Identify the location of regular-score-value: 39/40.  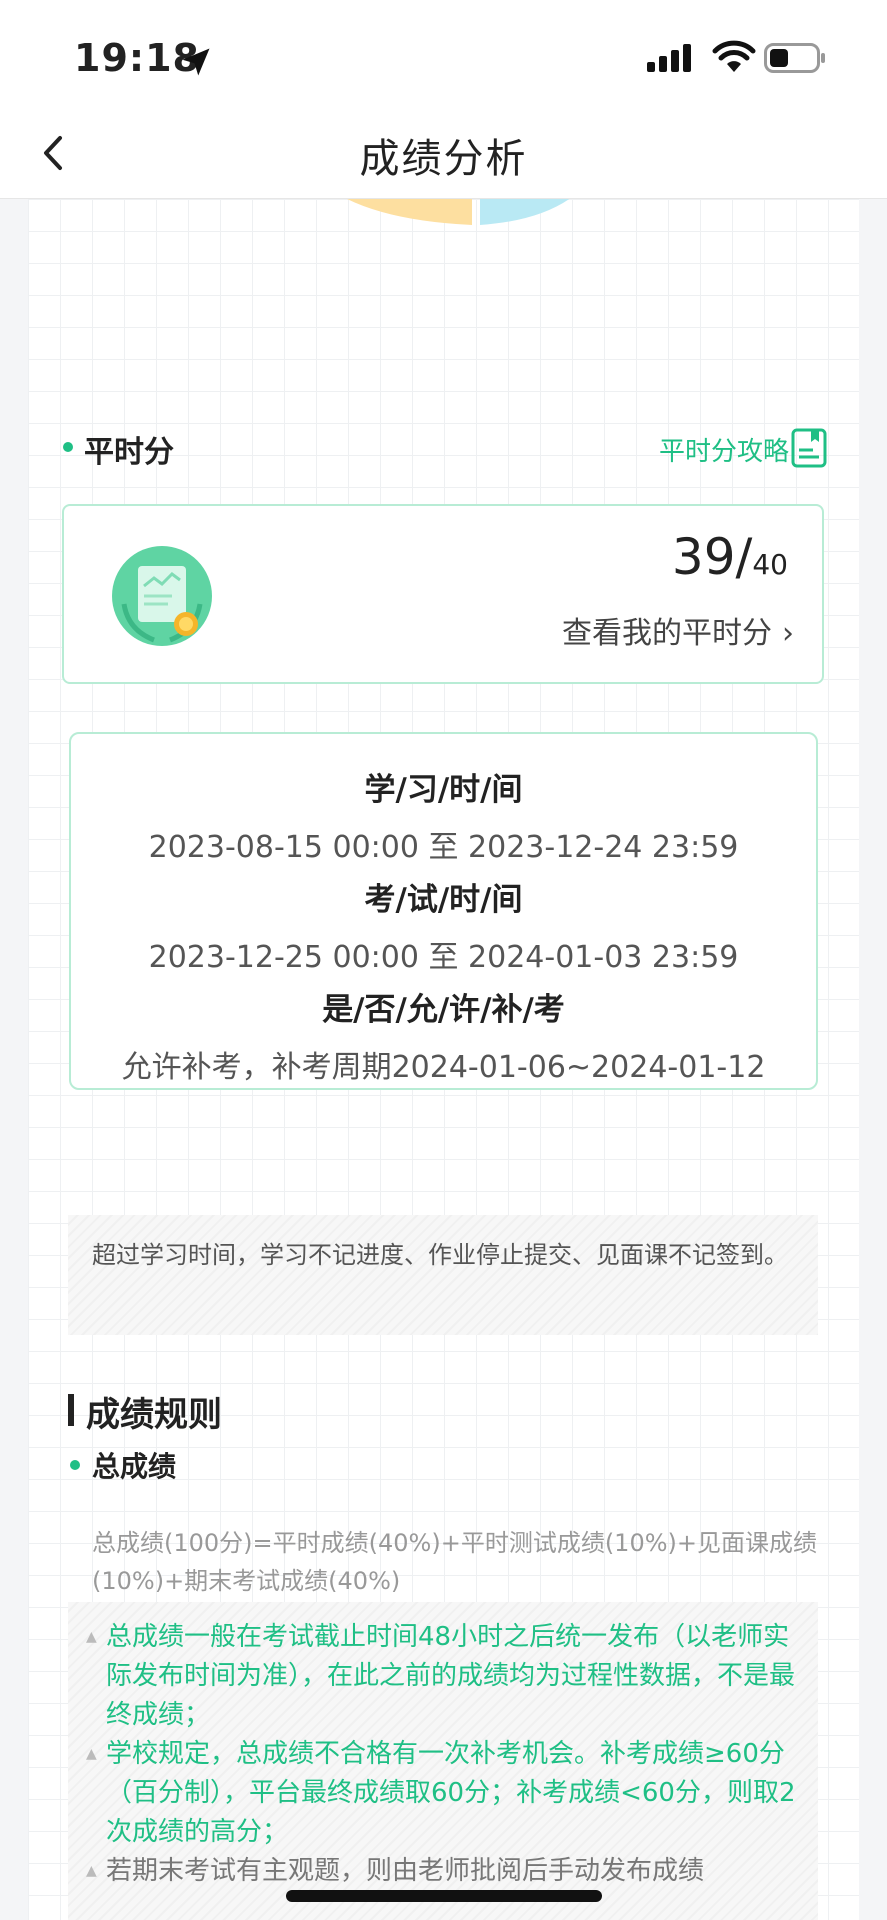
(730, 557).